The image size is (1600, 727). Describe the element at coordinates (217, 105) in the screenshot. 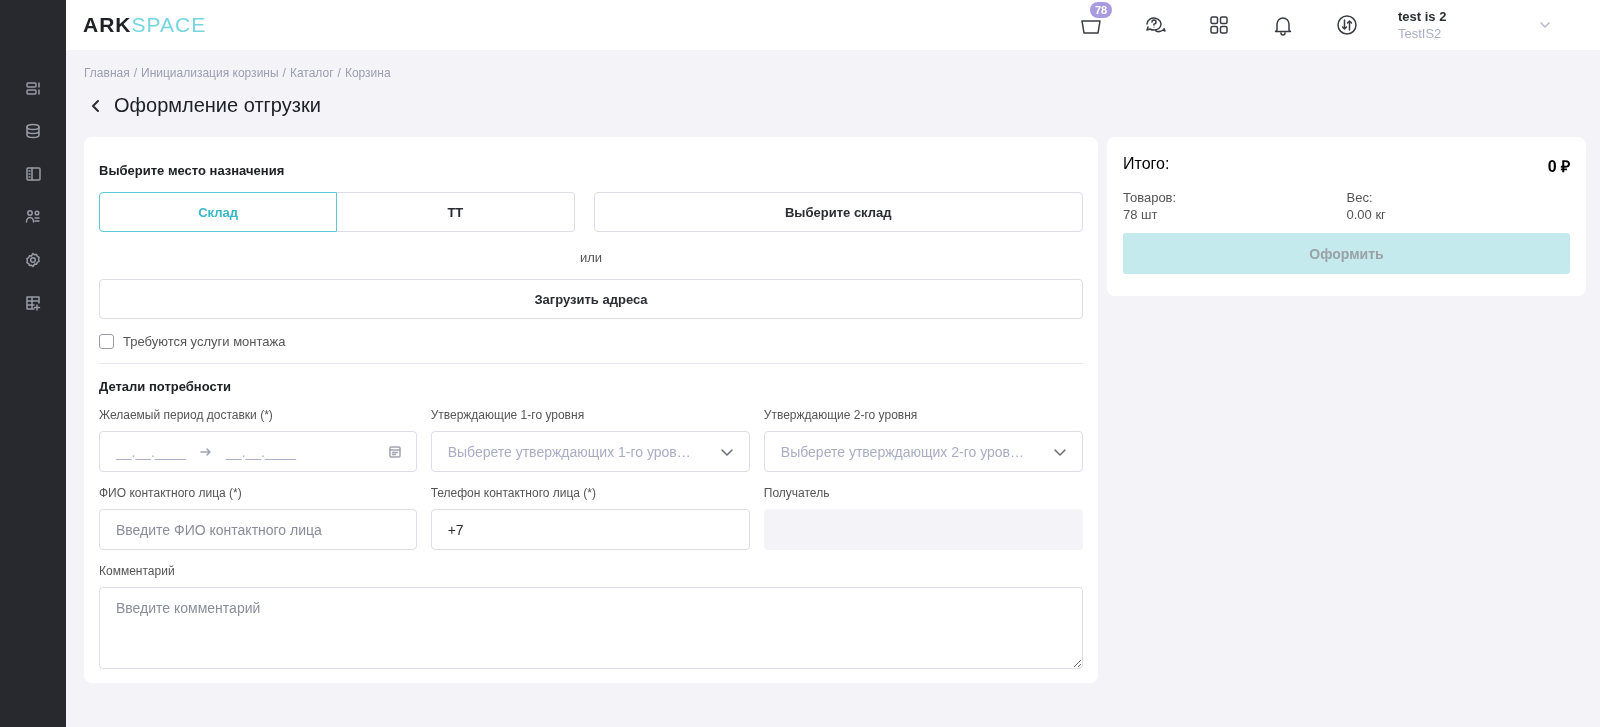

I see `page-title: Оформление отгрузки` at that location.